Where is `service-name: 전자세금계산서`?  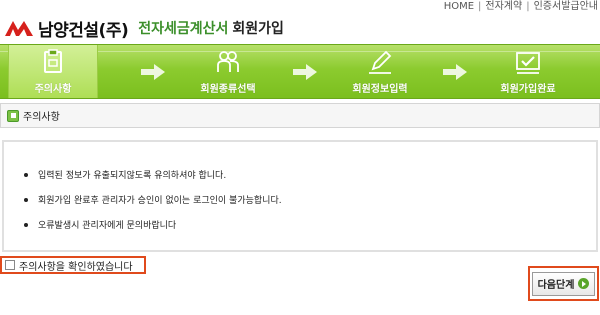
service-name: 전자세금계산서 is located at coordinates (183, 29).